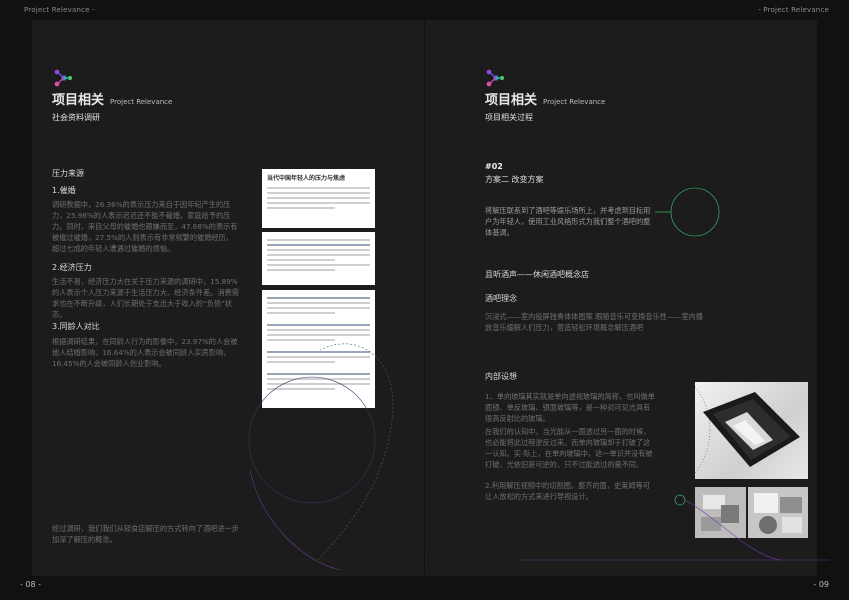 The width and height of the screenshot is (849, 600). What do you see at coordinates (494, 166) in the screenshot?
I see `plan-number: #02` at bounding box center [494, 166].